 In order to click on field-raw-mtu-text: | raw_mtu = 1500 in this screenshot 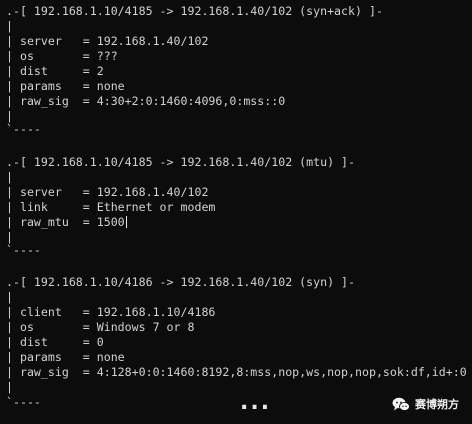, I will do `click(65, 222)`.